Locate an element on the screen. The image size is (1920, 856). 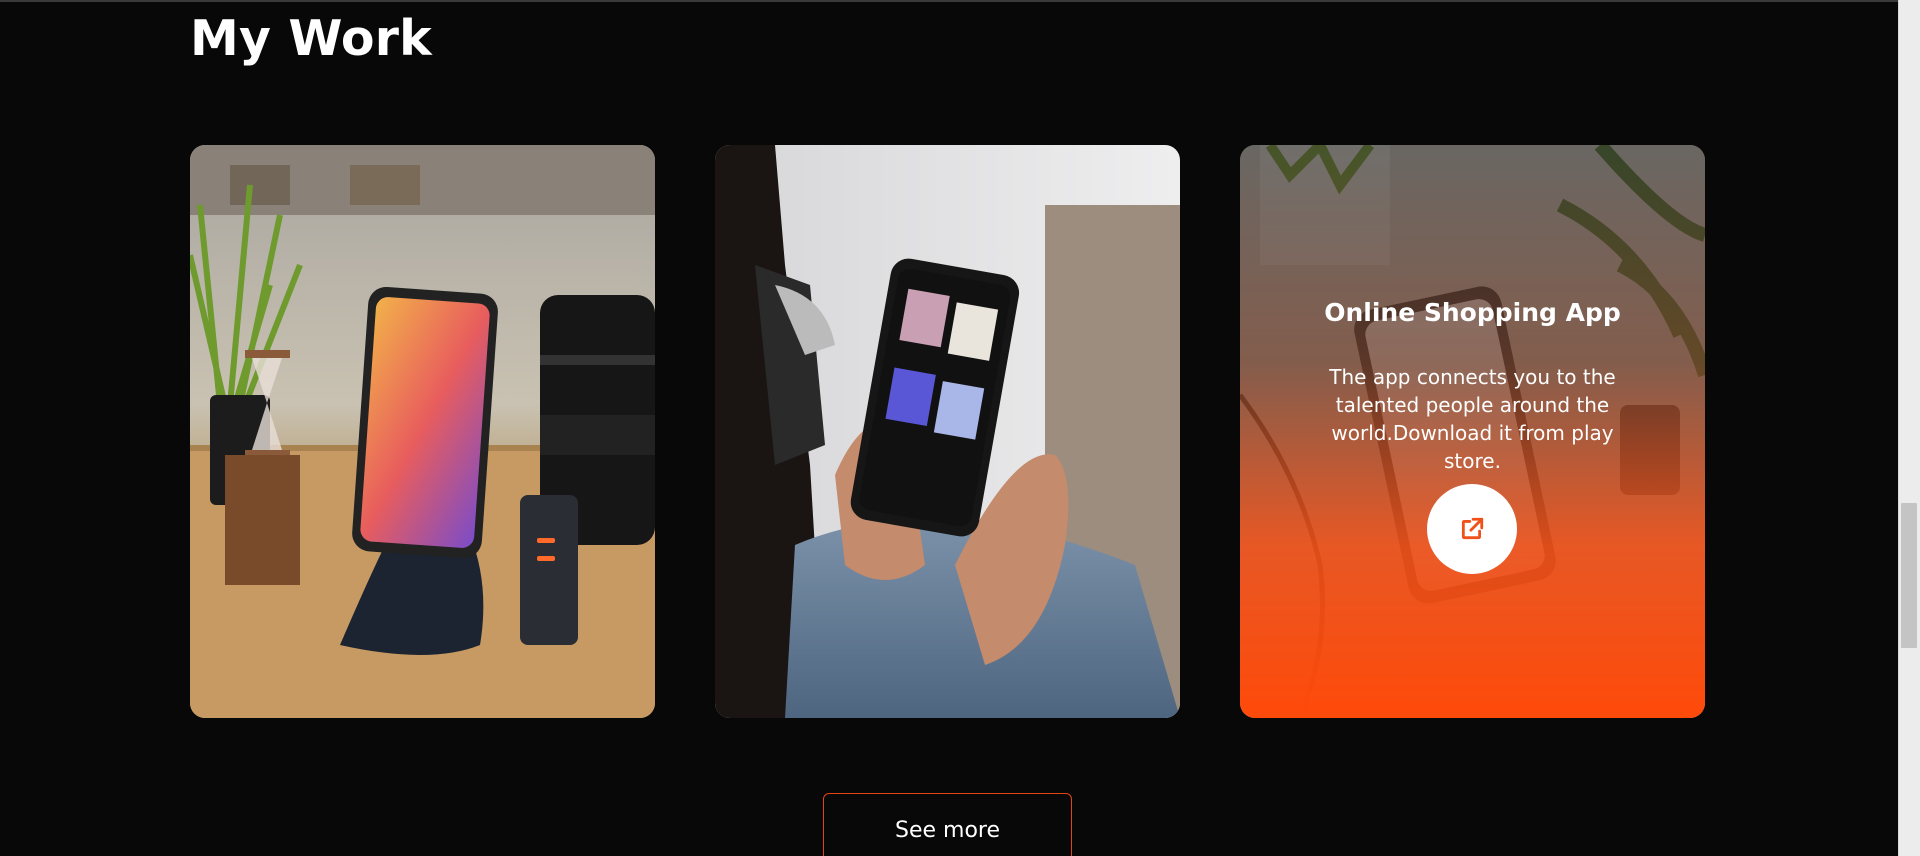
see-more-button: See more is located at coordinates (947, 824).